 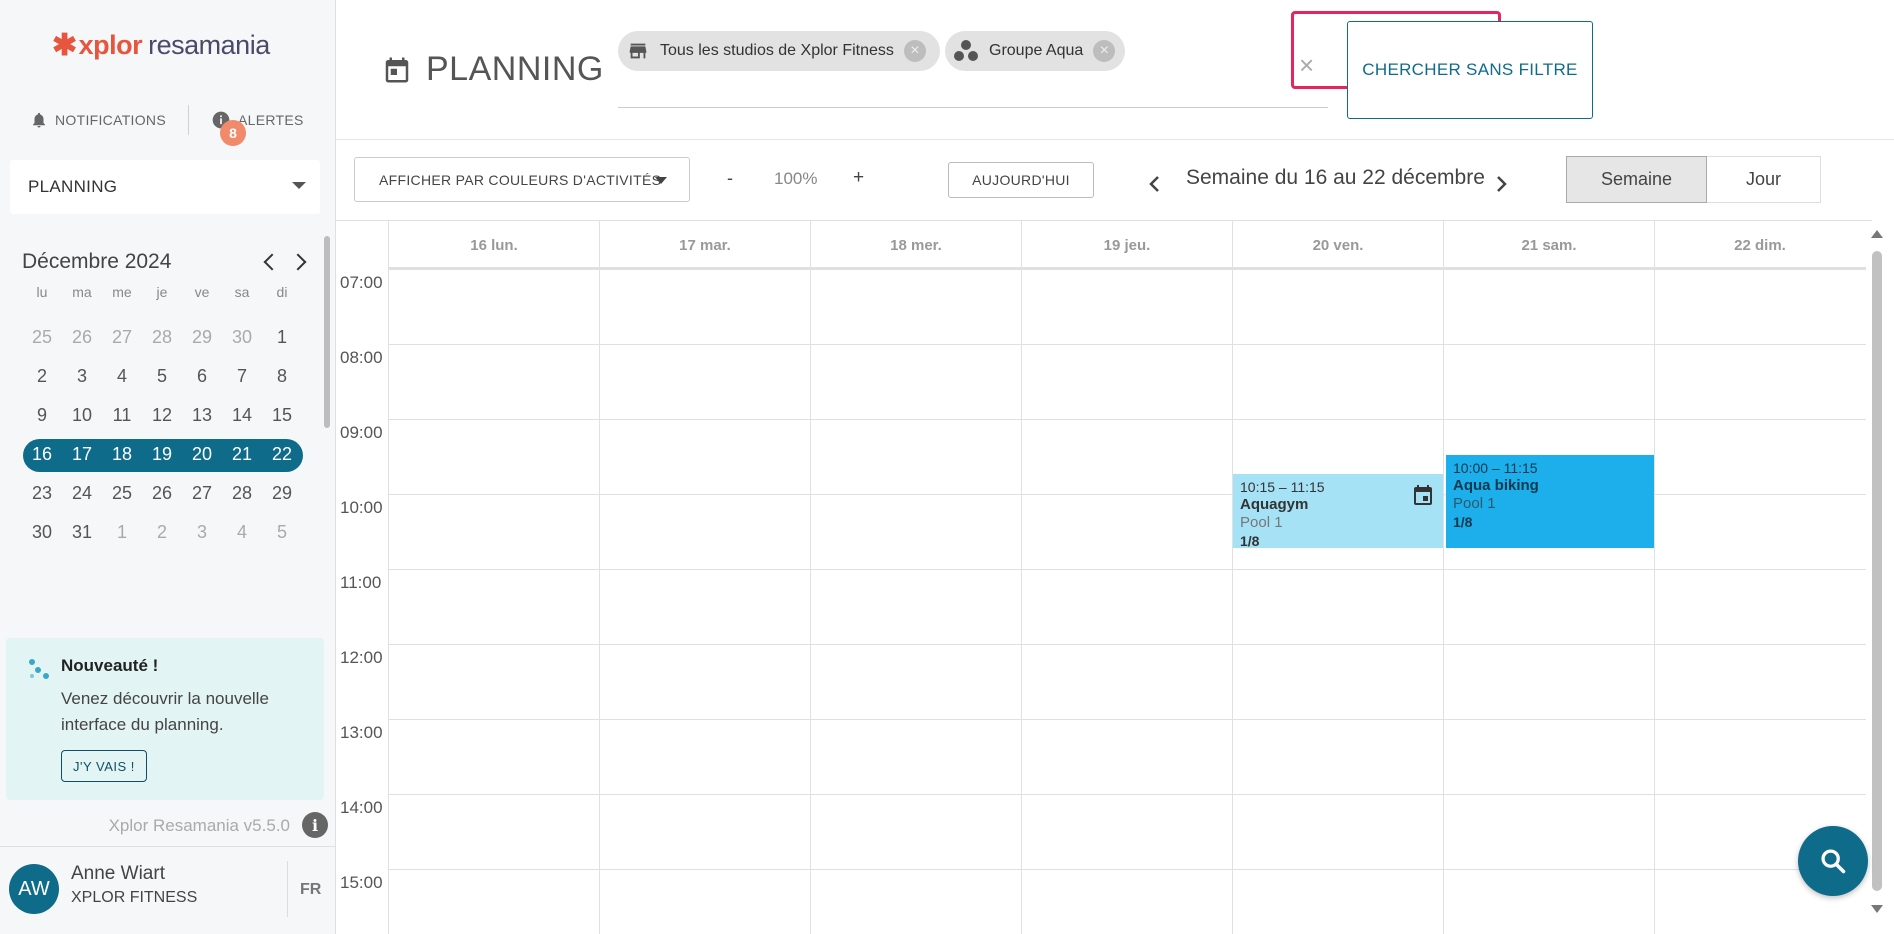 I want to click on zoom-out-button: -, so click(x=730, y=178).